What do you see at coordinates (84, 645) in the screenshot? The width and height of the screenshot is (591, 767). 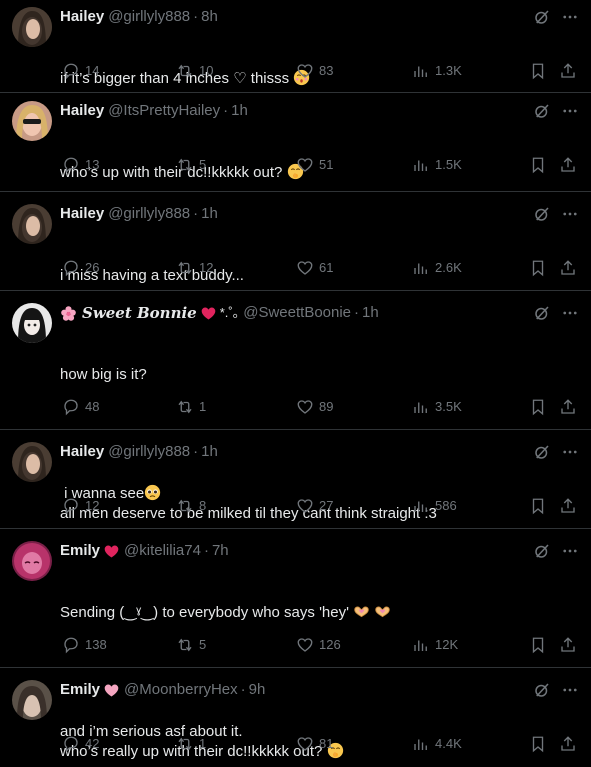 I see `reply-button: 138` at bounding box center [84, 645].